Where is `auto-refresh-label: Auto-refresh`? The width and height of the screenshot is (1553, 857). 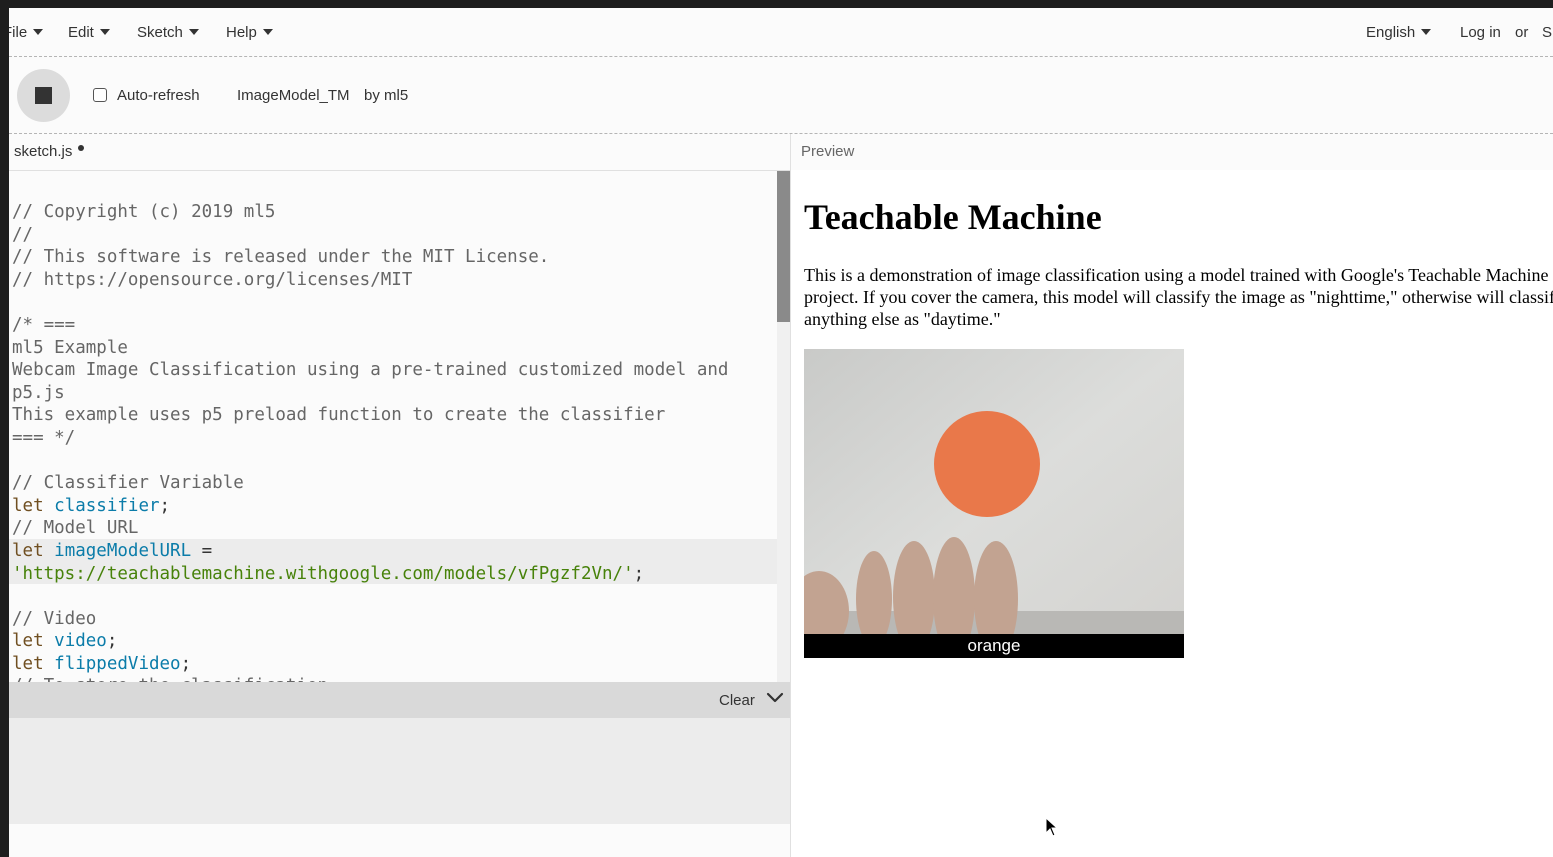
auto-refresh-label: Auto-refresh is located at coordinates (158, 95).